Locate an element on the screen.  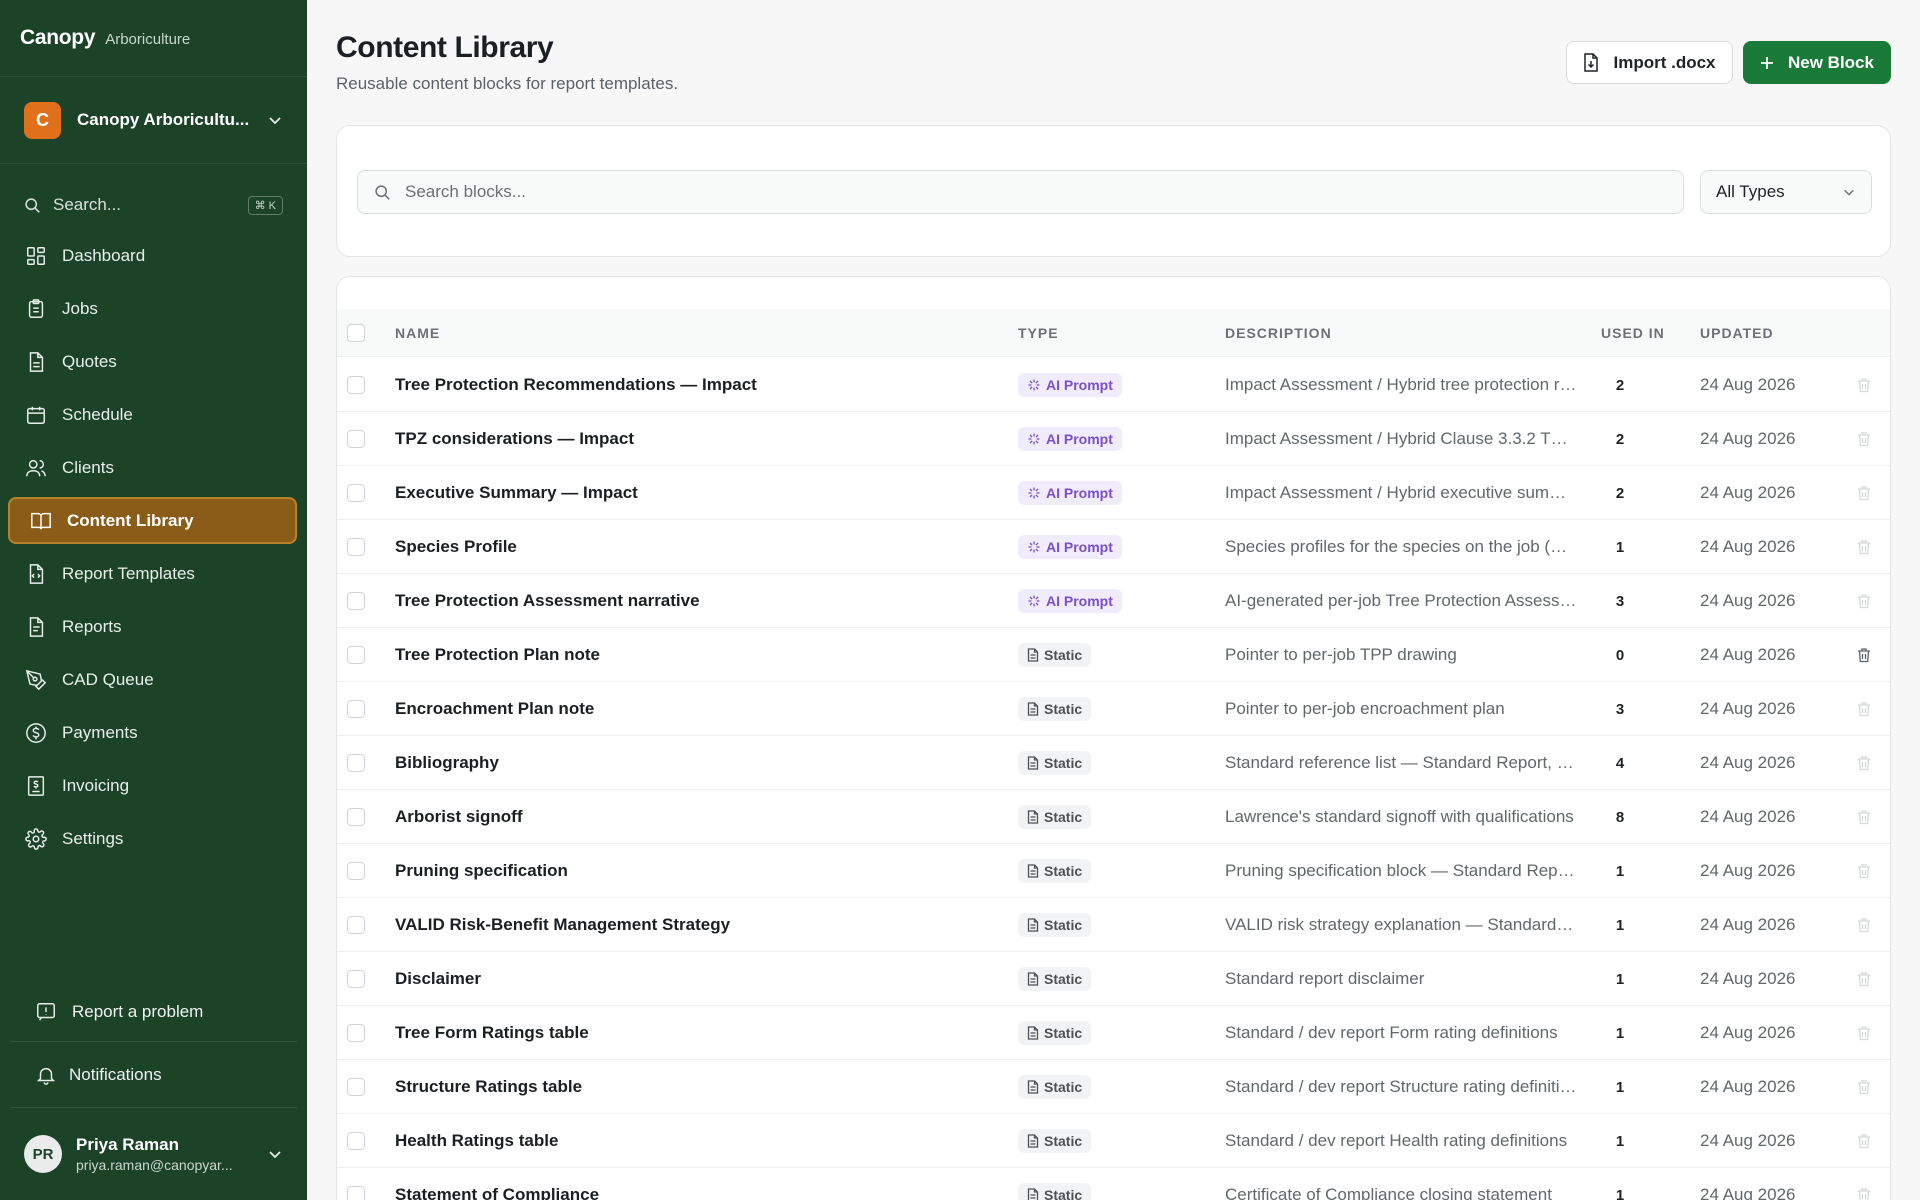
block-name: Statement of Compliance is located at coordinates (675, 1184).